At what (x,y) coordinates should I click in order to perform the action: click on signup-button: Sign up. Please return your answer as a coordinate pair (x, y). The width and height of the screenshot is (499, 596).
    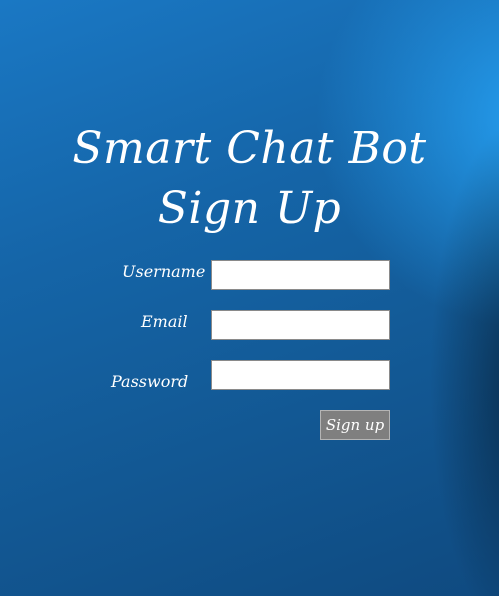
    Looking at the image, I should click on (355, 425).